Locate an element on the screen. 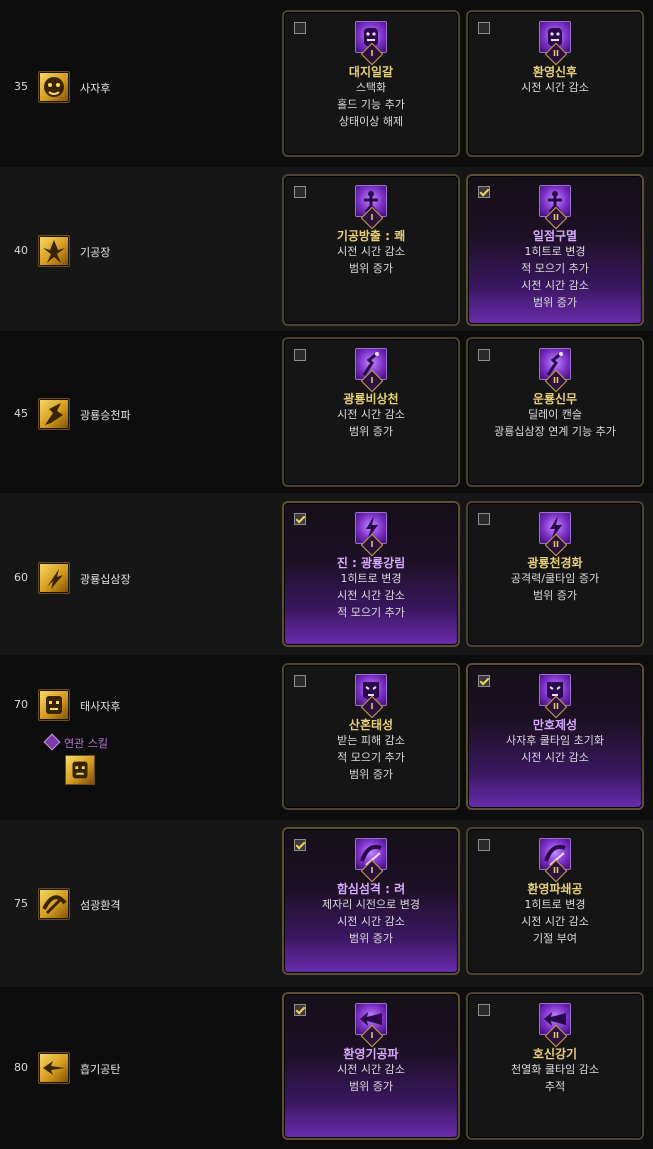 This screenshot has width=653, height=1149. skill-name: 광룡십삼장 is located at coordinates (105, 579).